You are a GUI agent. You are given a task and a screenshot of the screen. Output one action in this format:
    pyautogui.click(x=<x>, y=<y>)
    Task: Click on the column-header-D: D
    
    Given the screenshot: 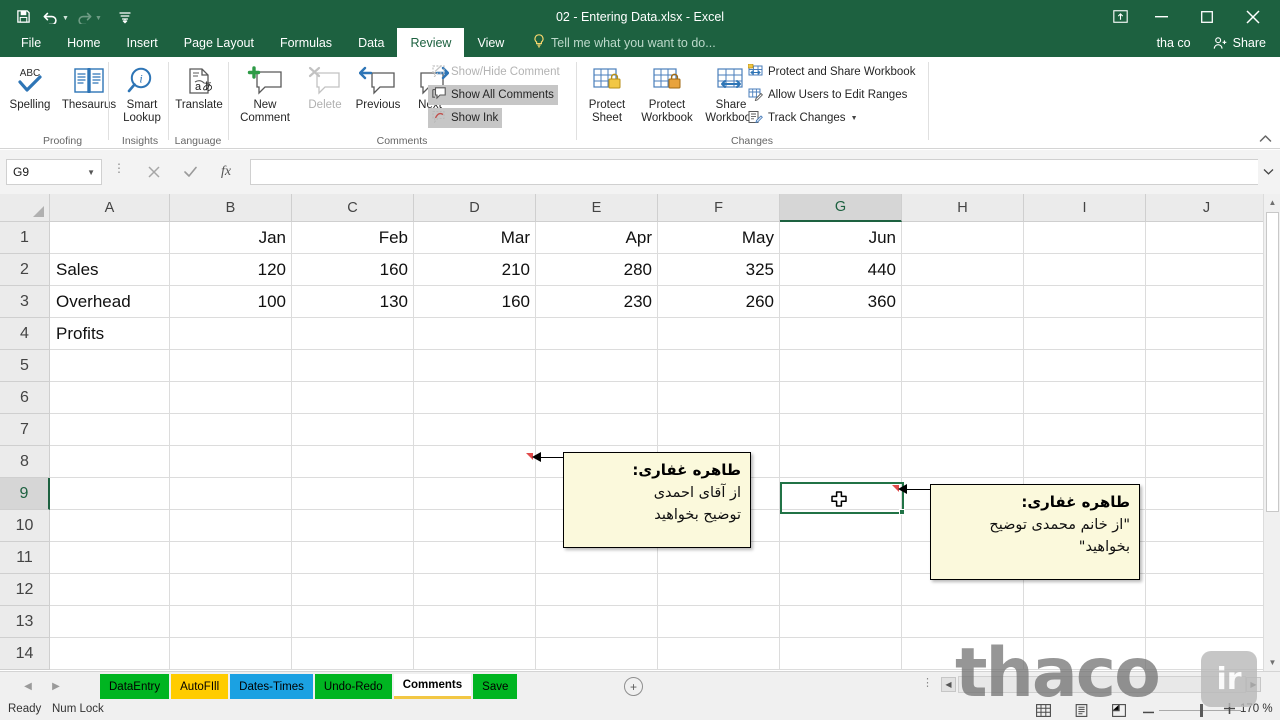 What is the action you would take?
    pyautogui.click(x=475, y=208)
    